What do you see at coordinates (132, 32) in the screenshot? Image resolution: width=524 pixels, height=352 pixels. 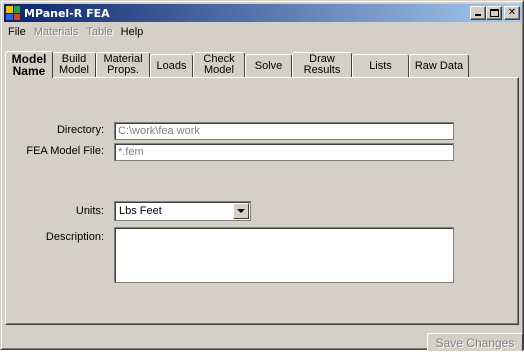 I see `menu-help: Help` at bounding box center [132, 32].